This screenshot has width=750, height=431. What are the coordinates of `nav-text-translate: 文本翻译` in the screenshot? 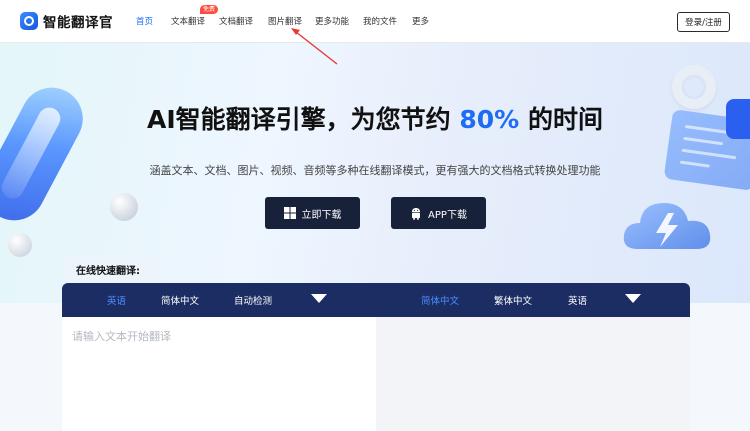 It's located at (188, 21).